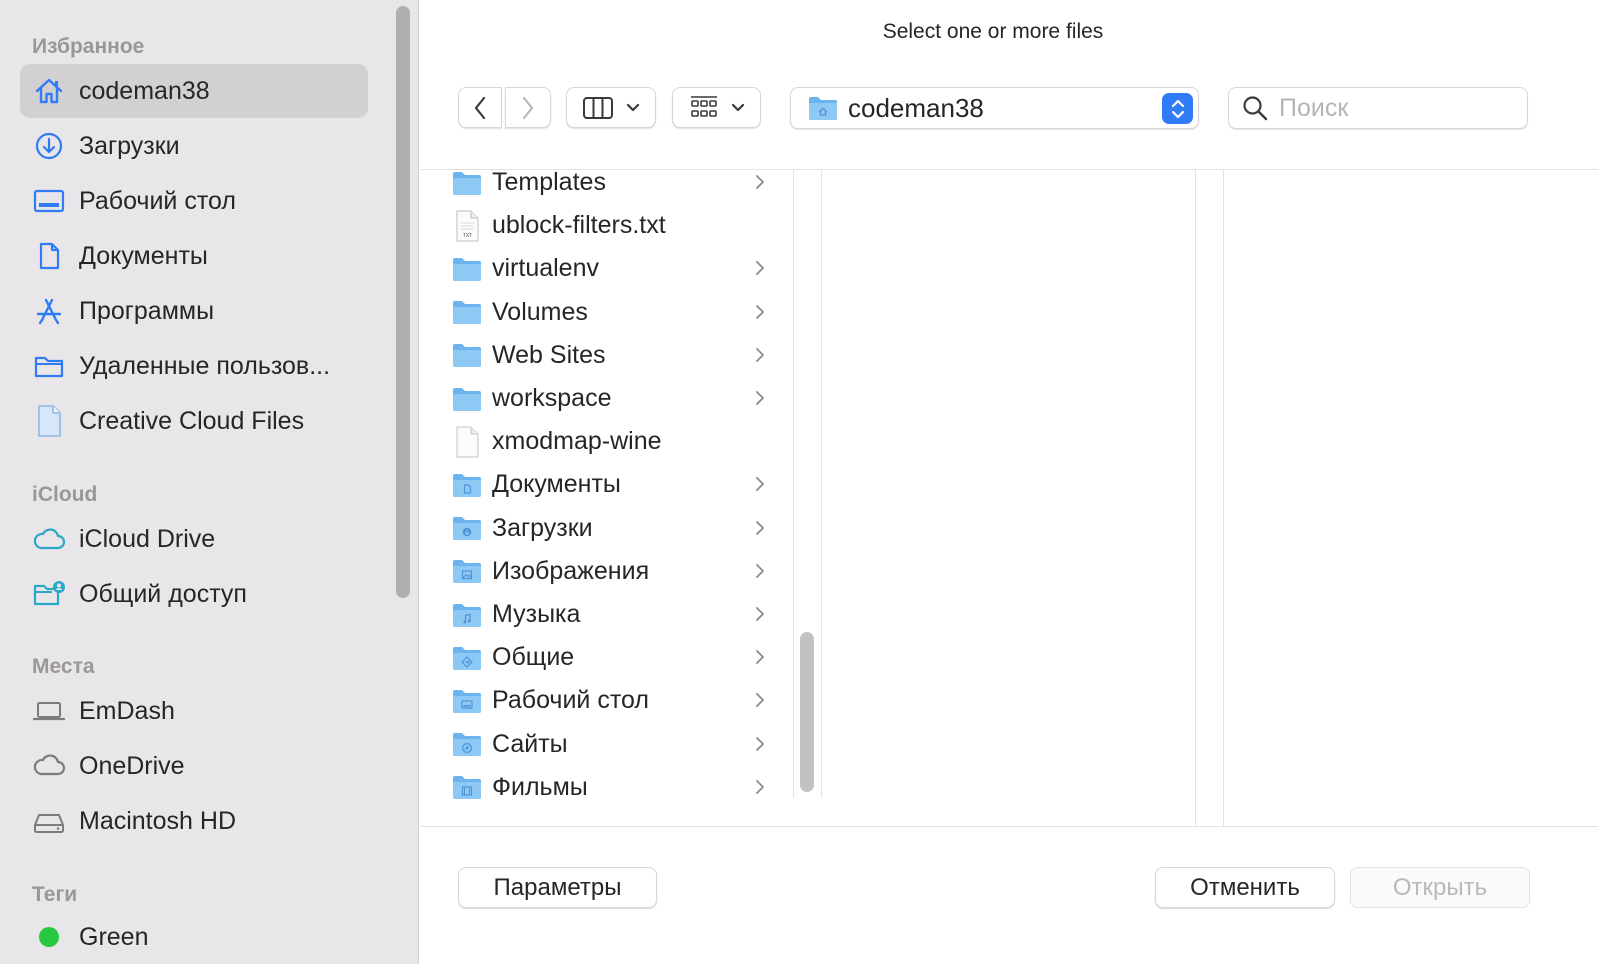 Image resolution: width=1598 pixels, height=964 pixels. What do you see at coordinates (65, 494) in the screenshot?
I see `sidebar-section-icloud: iCloud` at bounding box center [65, 494].